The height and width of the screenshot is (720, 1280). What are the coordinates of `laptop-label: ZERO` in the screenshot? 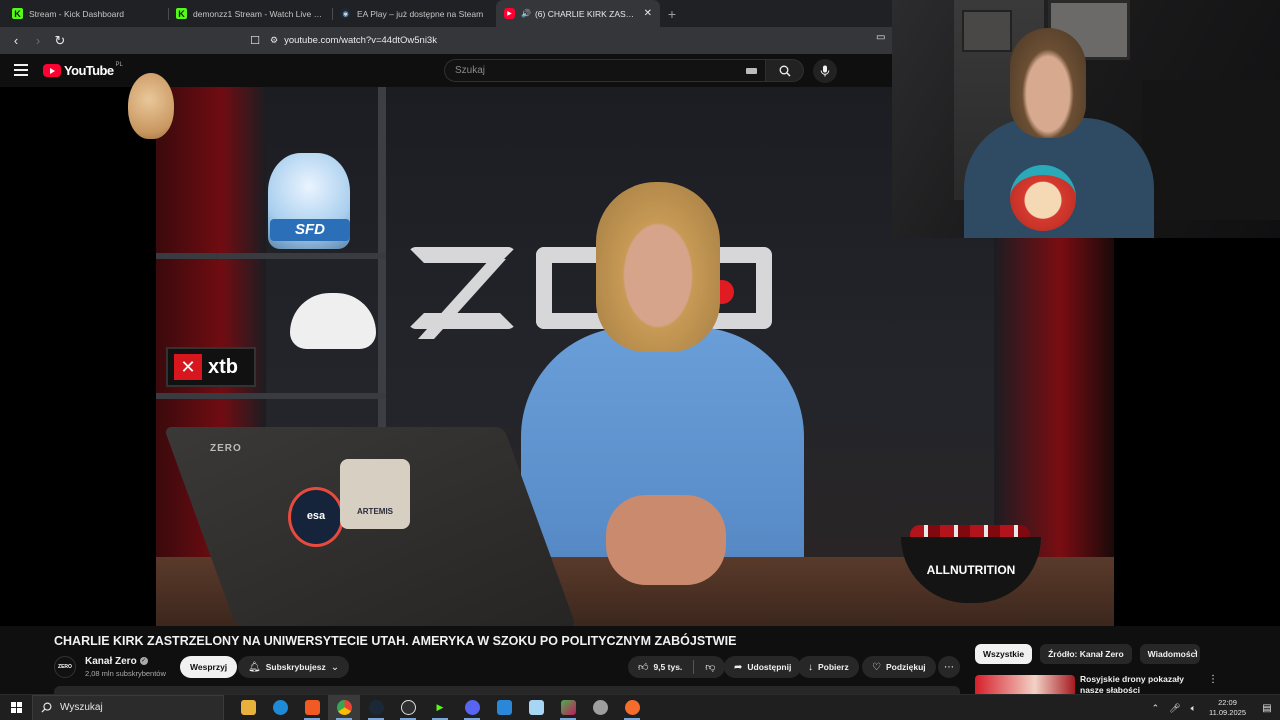 It's located at (226, 448).